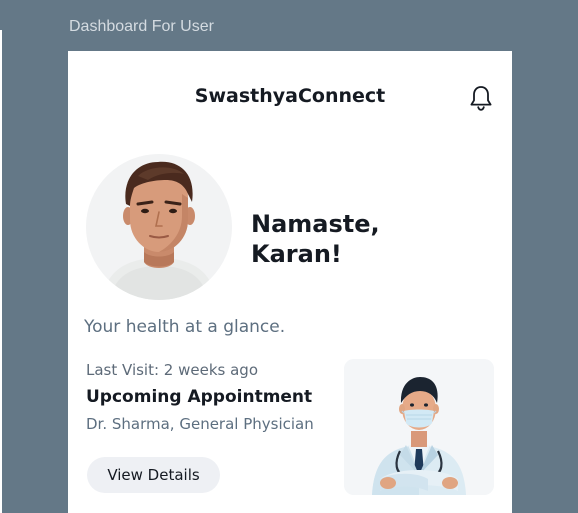 Image resolution: width=578 pixels, height=513 pixels. What do you see at coordinates (141, 26) in the screenshot?
I see `frame-label: Dashboard For User` at bounding box center [141, 26].